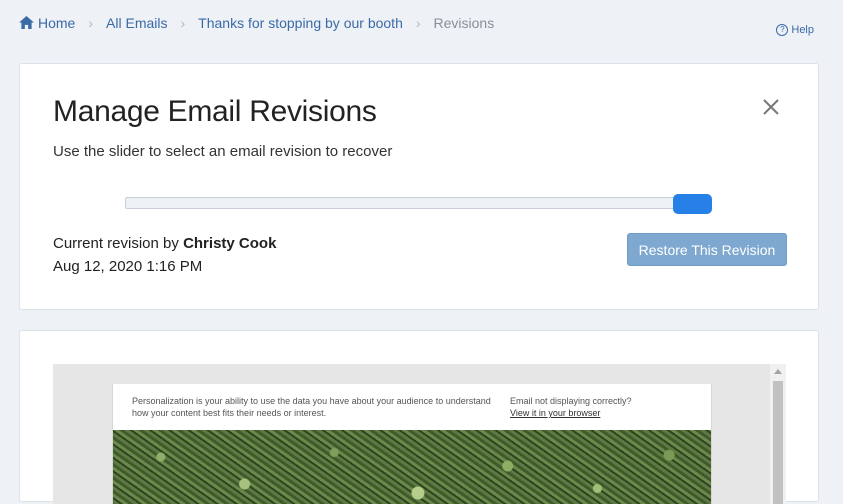 Image resolution: width=843 pixels, height=504 pixels. I want to click on restore-revision-button: Restore This Revision, so click(707, 249).